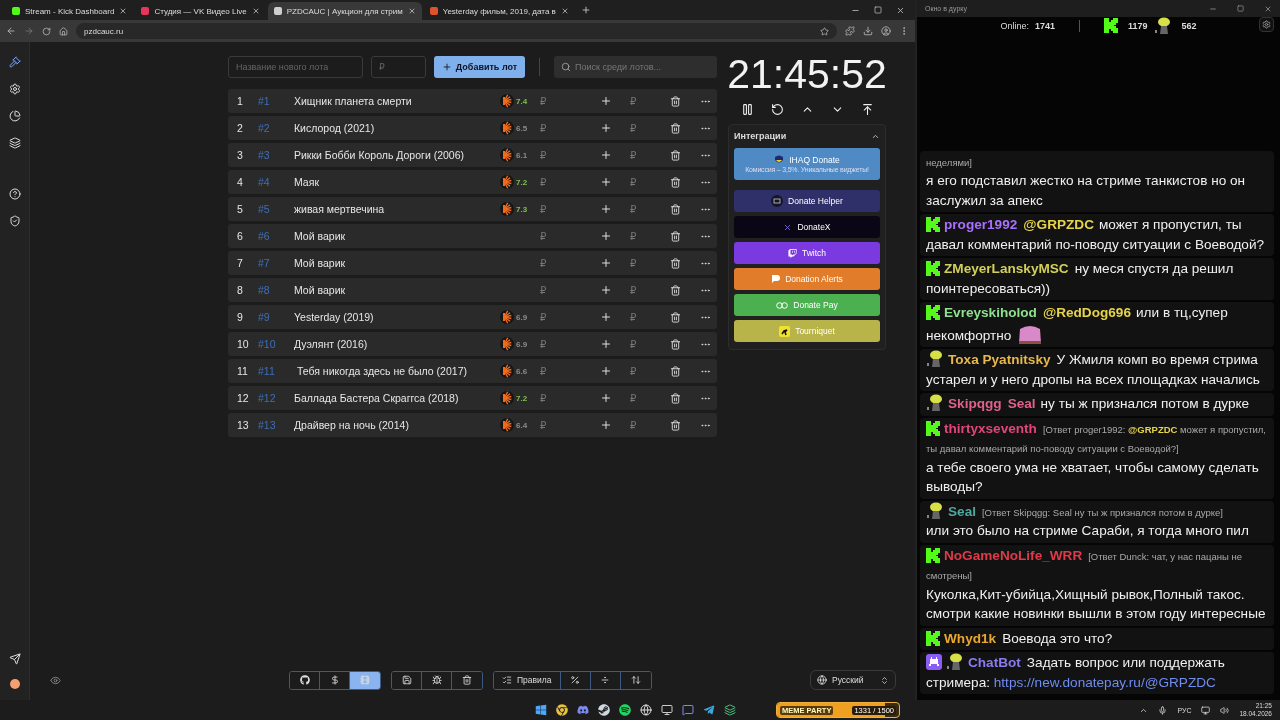 Image resolution: width=1280 pixels, height=720 pixels. I want to click on reset-icon, so click(777, 109).